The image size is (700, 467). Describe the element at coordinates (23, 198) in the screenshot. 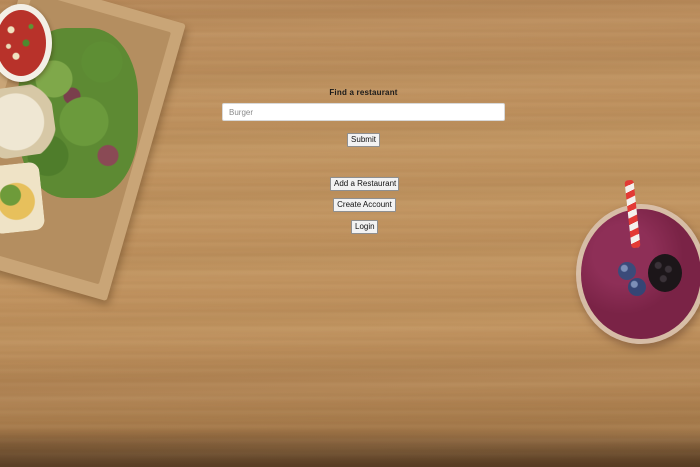

I see `wrap-roll` at that location.